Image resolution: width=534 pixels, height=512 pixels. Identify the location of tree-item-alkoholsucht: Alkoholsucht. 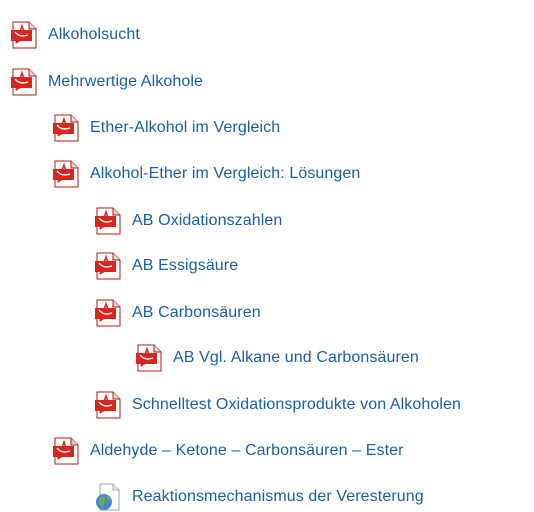
(75, 35).